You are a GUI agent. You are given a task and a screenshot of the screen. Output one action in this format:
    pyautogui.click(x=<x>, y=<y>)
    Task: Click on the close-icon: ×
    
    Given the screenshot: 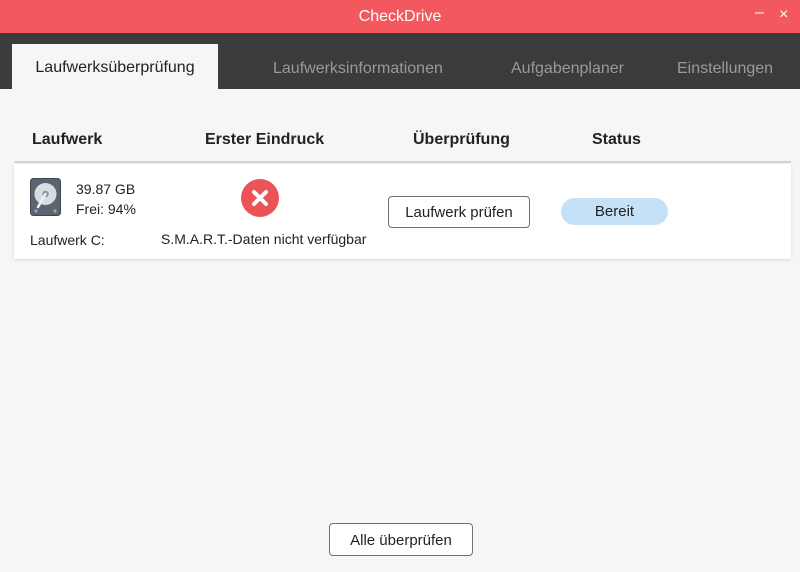 What is the action you would take?
    pyautogui.click(x=783, y=15)
    